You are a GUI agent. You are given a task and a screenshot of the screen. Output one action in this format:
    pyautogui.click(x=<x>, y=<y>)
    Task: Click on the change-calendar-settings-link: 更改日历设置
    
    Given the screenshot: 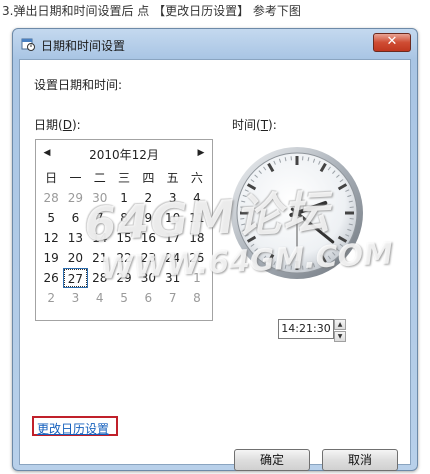 What is the action you would take?
    pyautogui.click(x=73, y=428)
    